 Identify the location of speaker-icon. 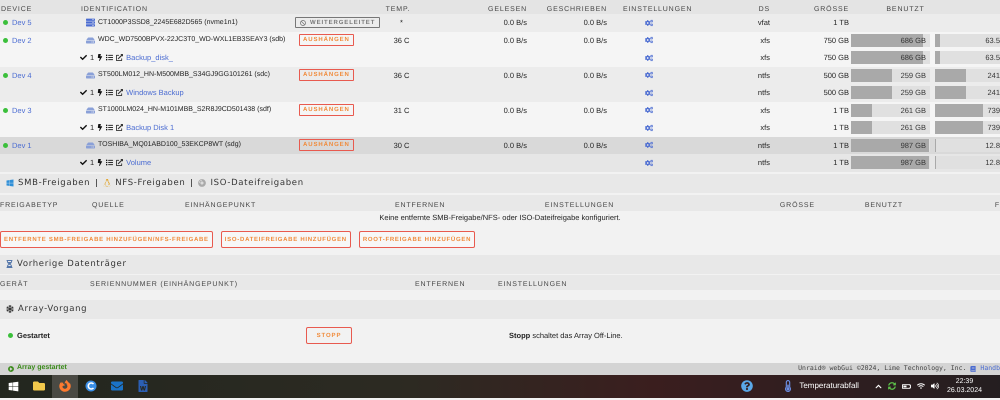
(934, 386).